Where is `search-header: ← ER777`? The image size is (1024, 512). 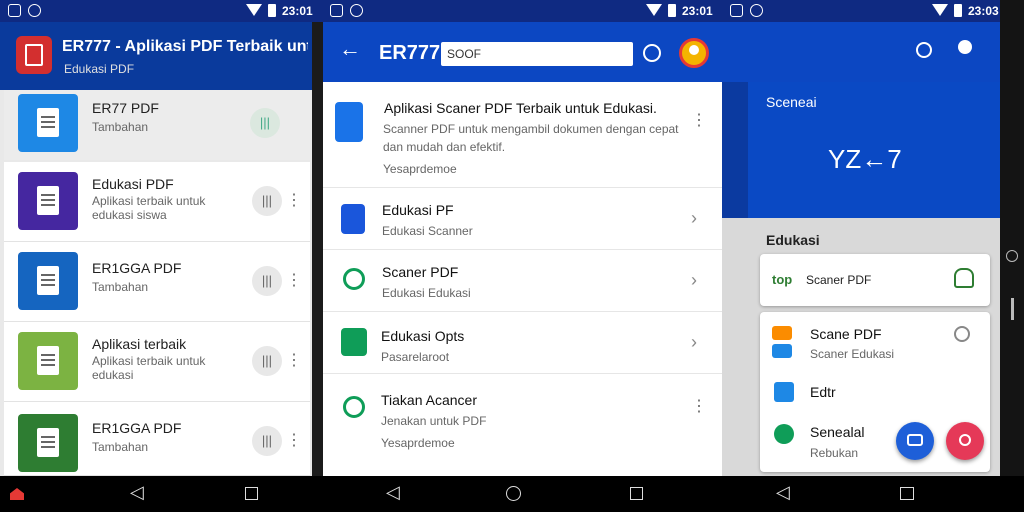
search-header: ← ER777 is located at coordinates (522, 52).